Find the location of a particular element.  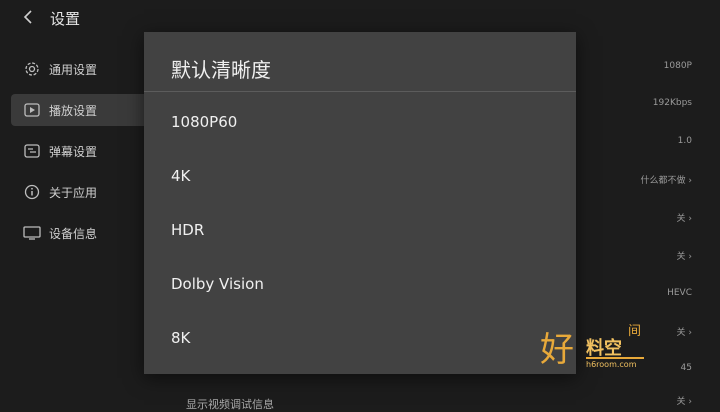

quality-option: 4K is located at coordinates (360, 177).